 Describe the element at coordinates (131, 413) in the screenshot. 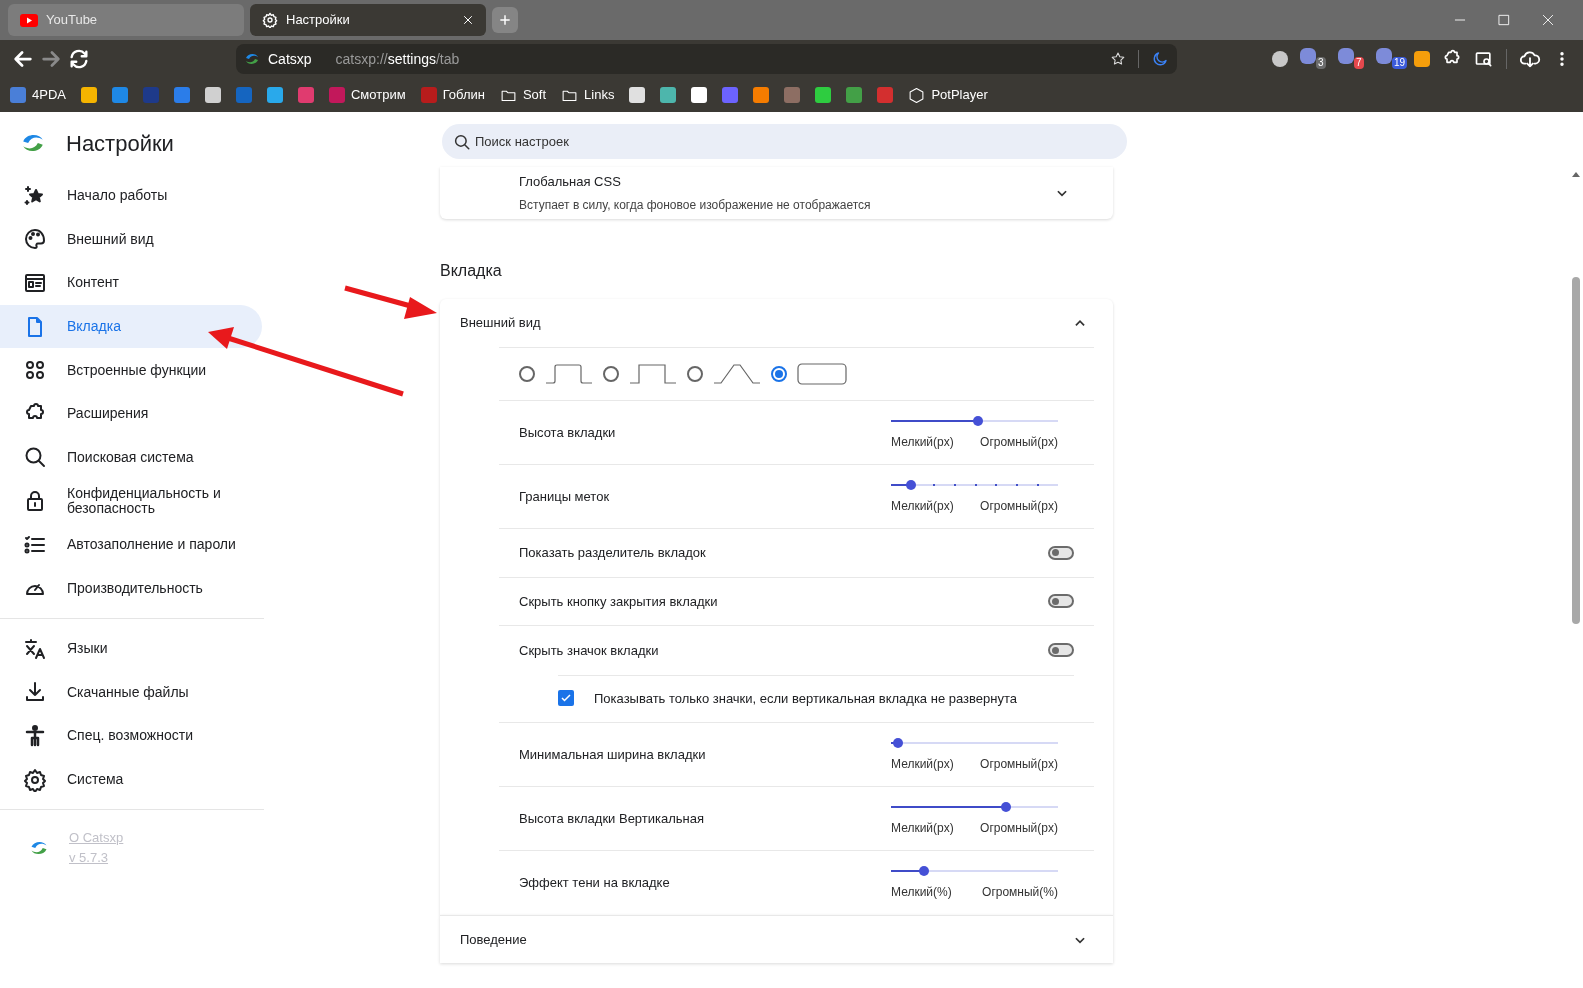

I see `sidebar-item: Расширения` at that location.